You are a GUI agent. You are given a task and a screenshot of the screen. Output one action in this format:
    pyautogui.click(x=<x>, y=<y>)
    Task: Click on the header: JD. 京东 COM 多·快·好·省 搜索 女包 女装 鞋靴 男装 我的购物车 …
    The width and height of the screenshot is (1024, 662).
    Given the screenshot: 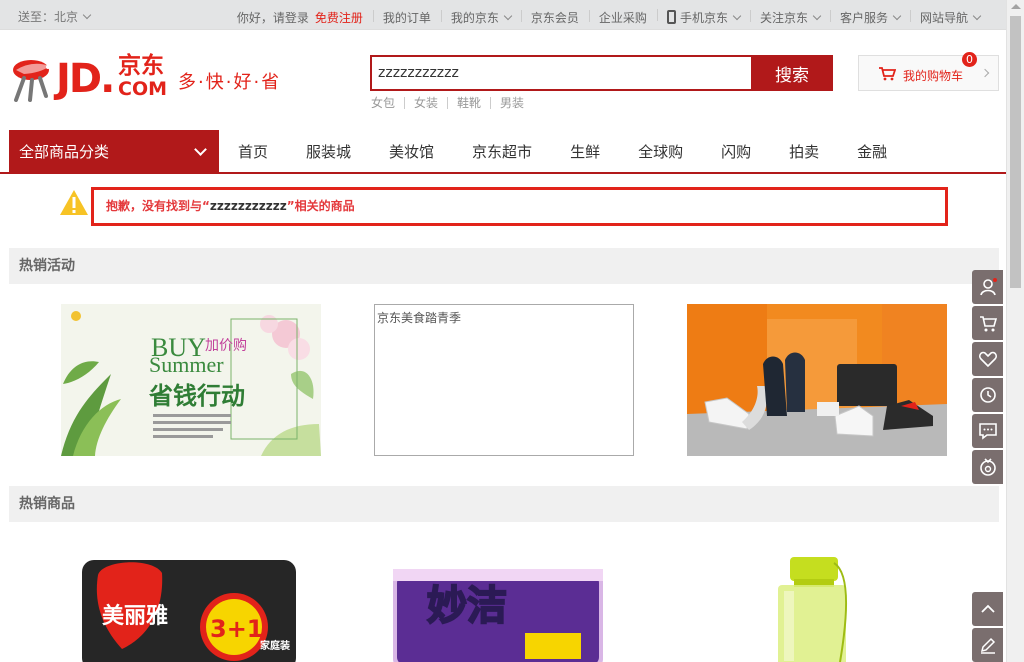 What is the action you would take?
    pyautogui.click(x=503, y=80)
    